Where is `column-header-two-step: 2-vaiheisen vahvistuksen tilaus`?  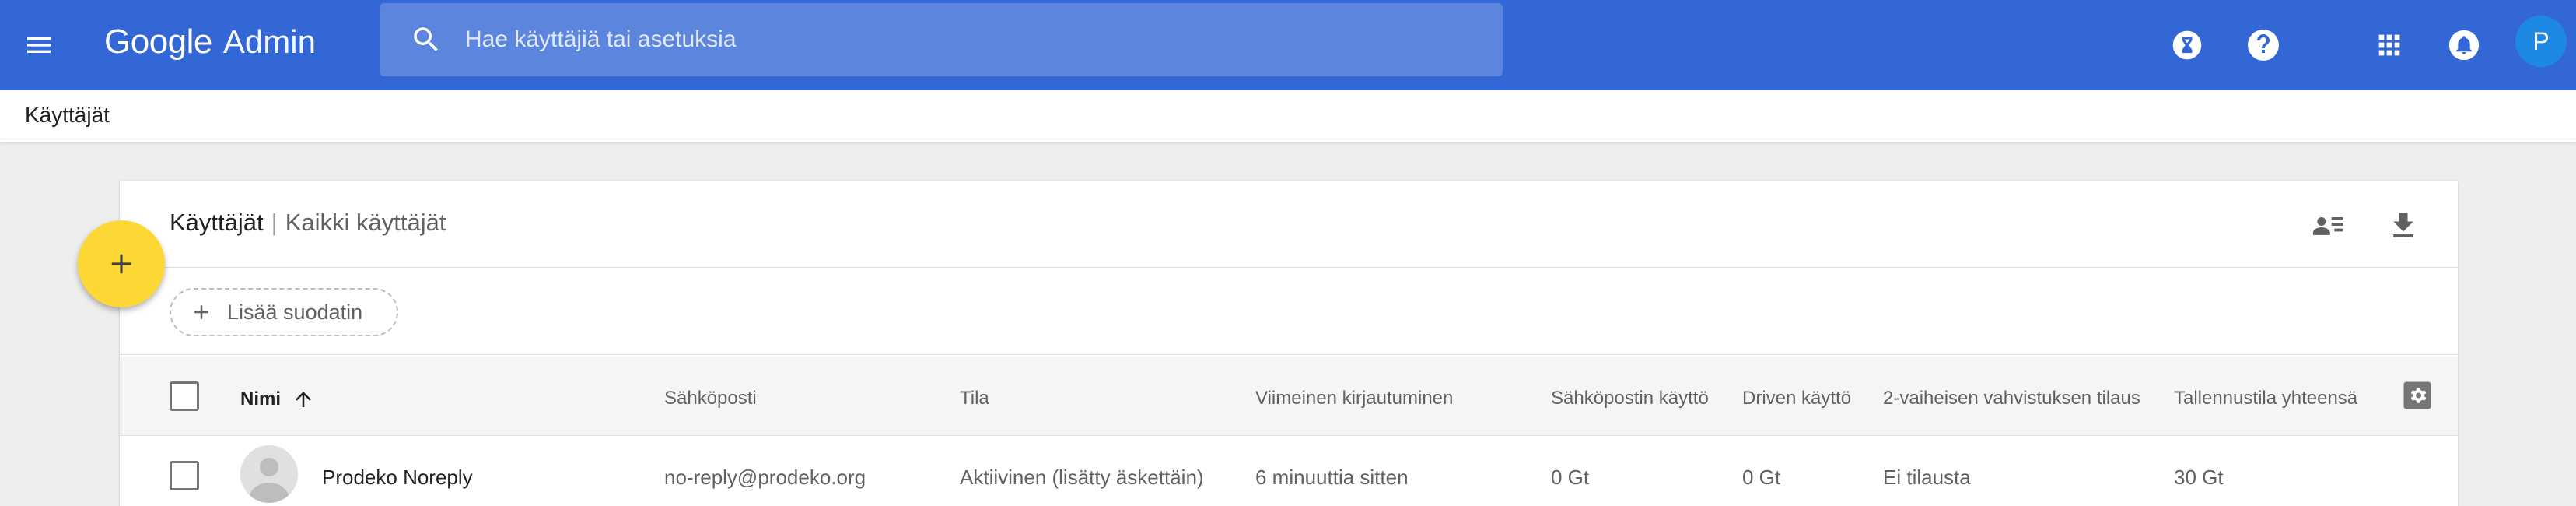 column-header-two-step: 2-vaiheisen vahvistuksen tilaus is located at coordinates (2011, 398).